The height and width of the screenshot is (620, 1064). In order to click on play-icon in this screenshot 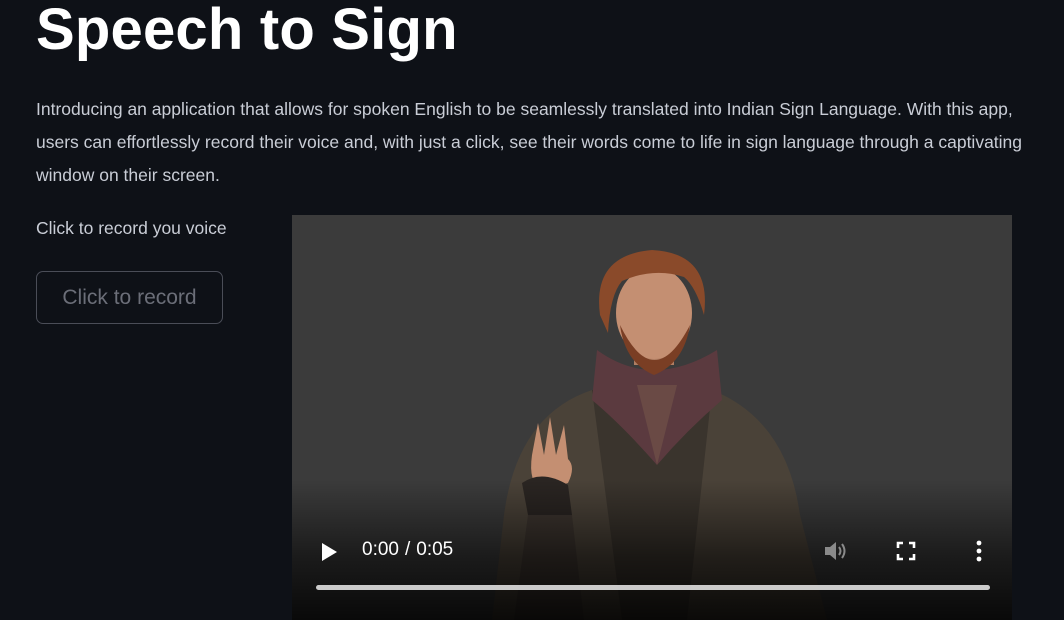, I will do `click(329, 552)`.